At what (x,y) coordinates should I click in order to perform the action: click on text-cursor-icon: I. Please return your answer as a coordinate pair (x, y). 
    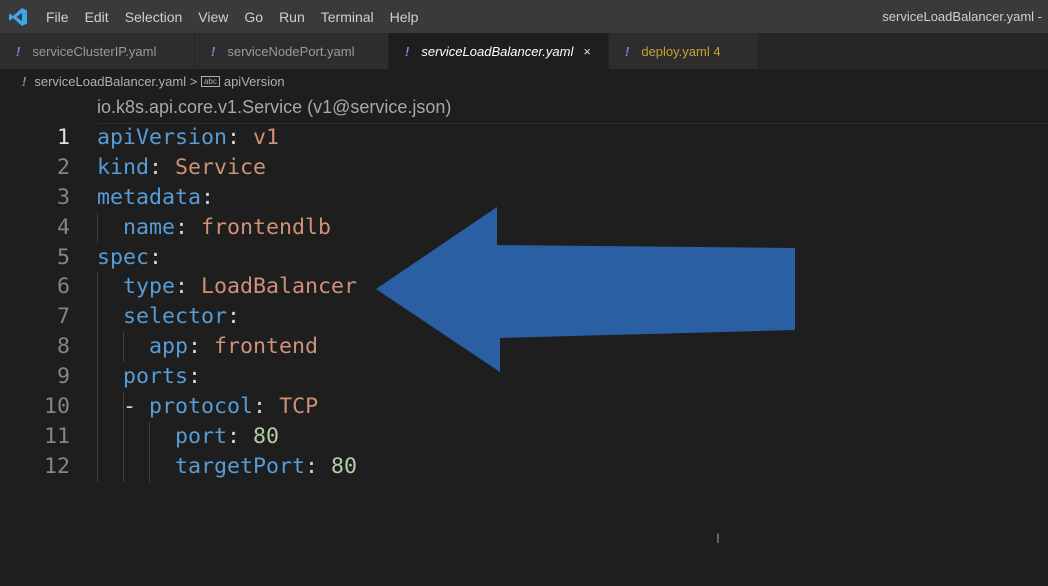
    Looking at the image, I should click on (718, 538).